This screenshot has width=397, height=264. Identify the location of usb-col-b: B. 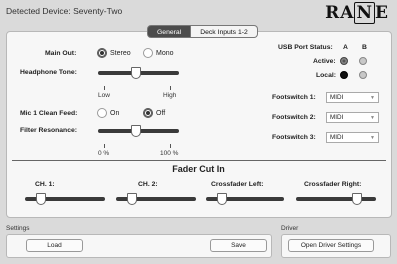
(364, 47).